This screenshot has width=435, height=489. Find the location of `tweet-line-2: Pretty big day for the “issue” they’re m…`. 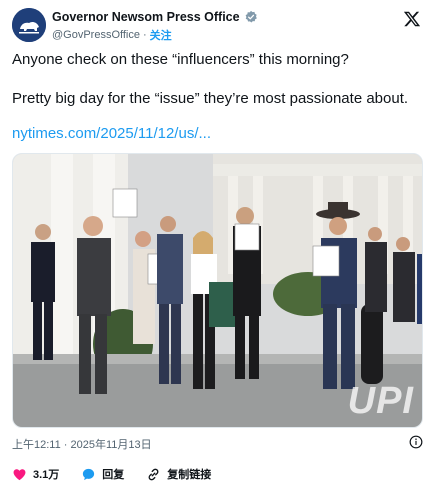

tweet-line-2: Pretty big day for the “issue” they’re m… is located at coordinates (210, 98).